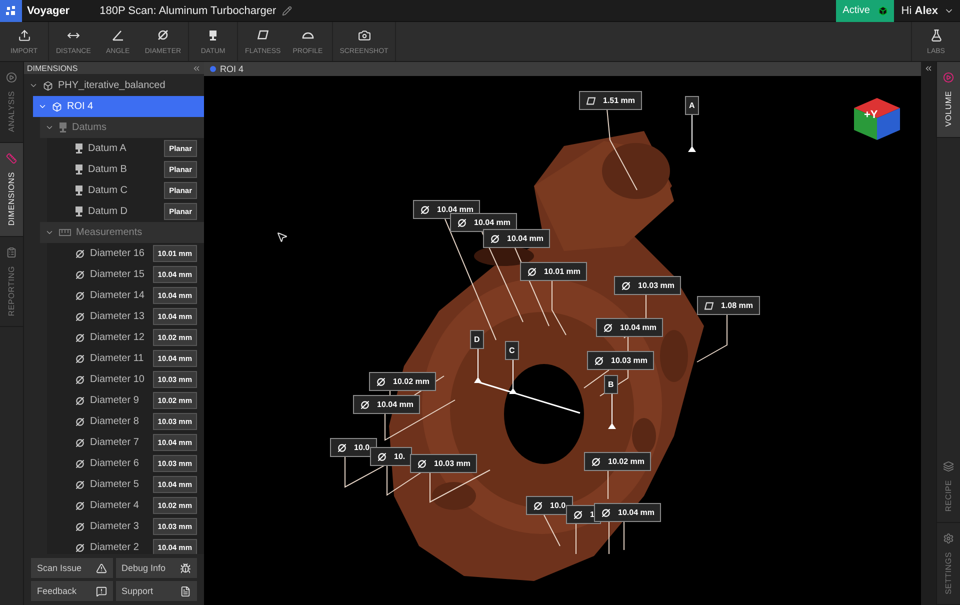 The height and width of the screenshot is (605, 960). What do you see at coordinates (871, 115) in the screenshot?
I see `axis-label: +Y` at bounding box center [871, 115].